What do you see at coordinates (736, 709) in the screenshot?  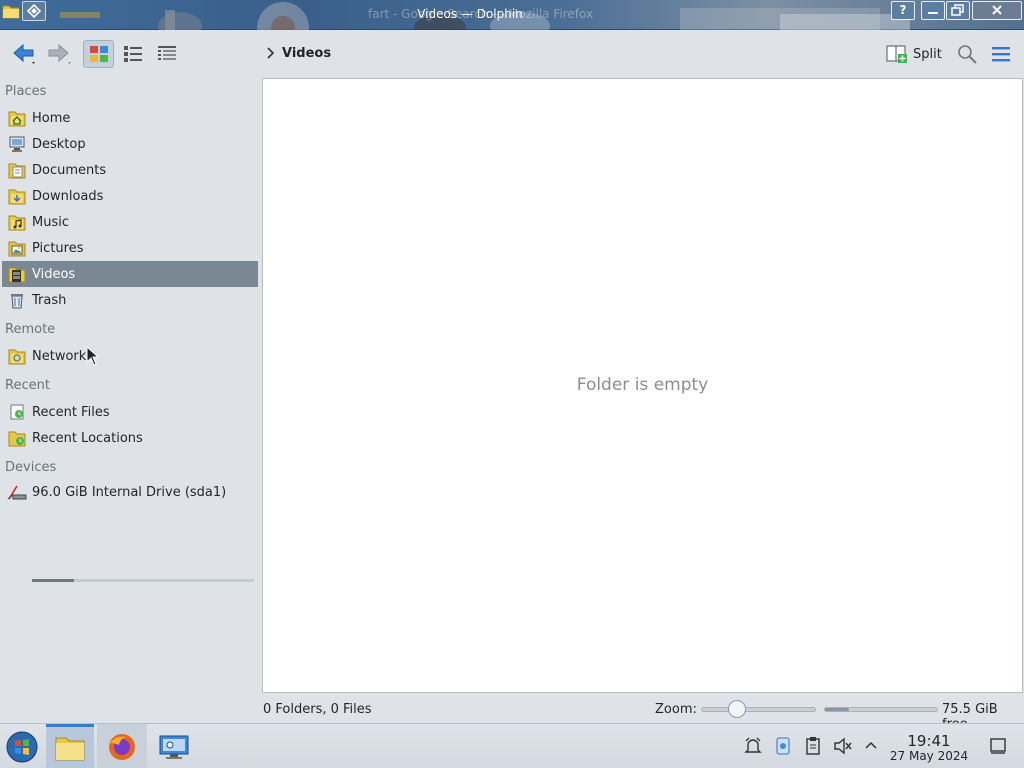 I see `zoom-slider-handle` at bounding box center [736, 709].